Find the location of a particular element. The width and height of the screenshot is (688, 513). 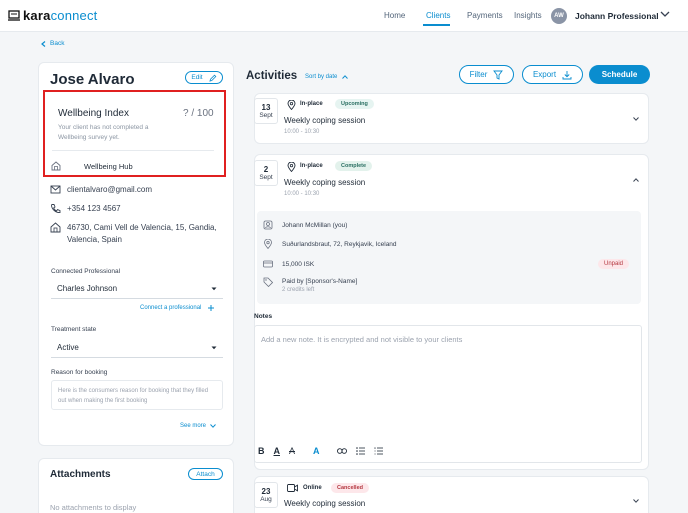

brand-name-light: connect is located at coordinates (74, 15).